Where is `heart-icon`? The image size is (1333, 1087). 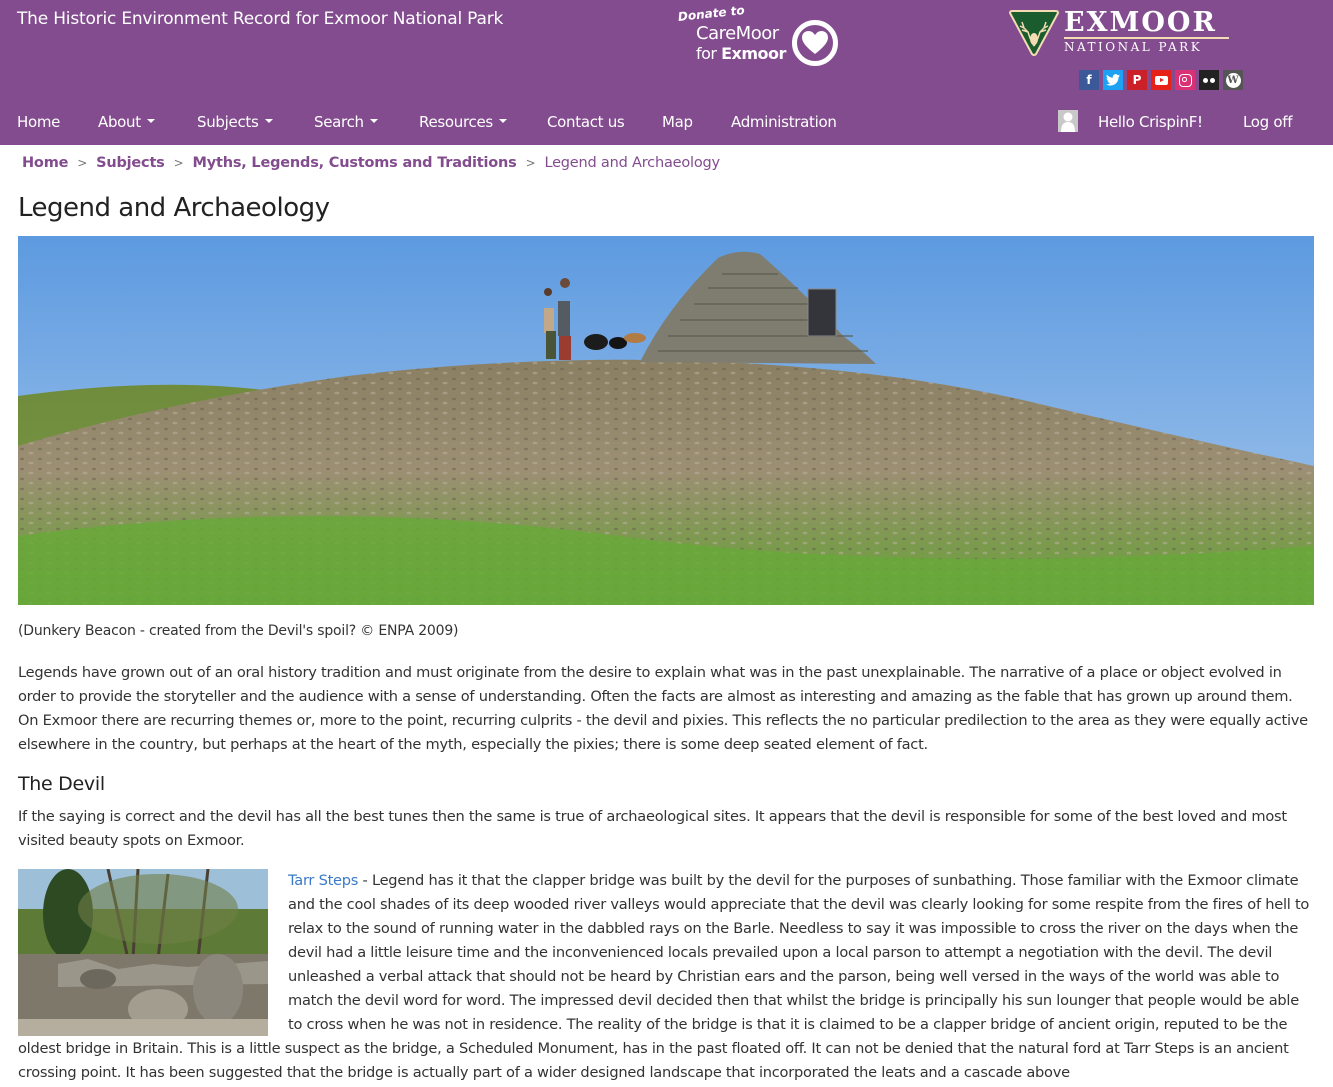
heart-icon is located at coordinates (815, 43).